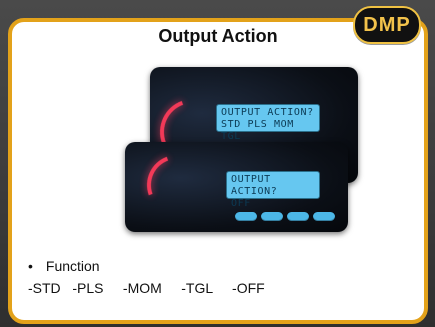 The image size is (435, 327). I want to click on brand-logo: DMP, so click(387, 25).